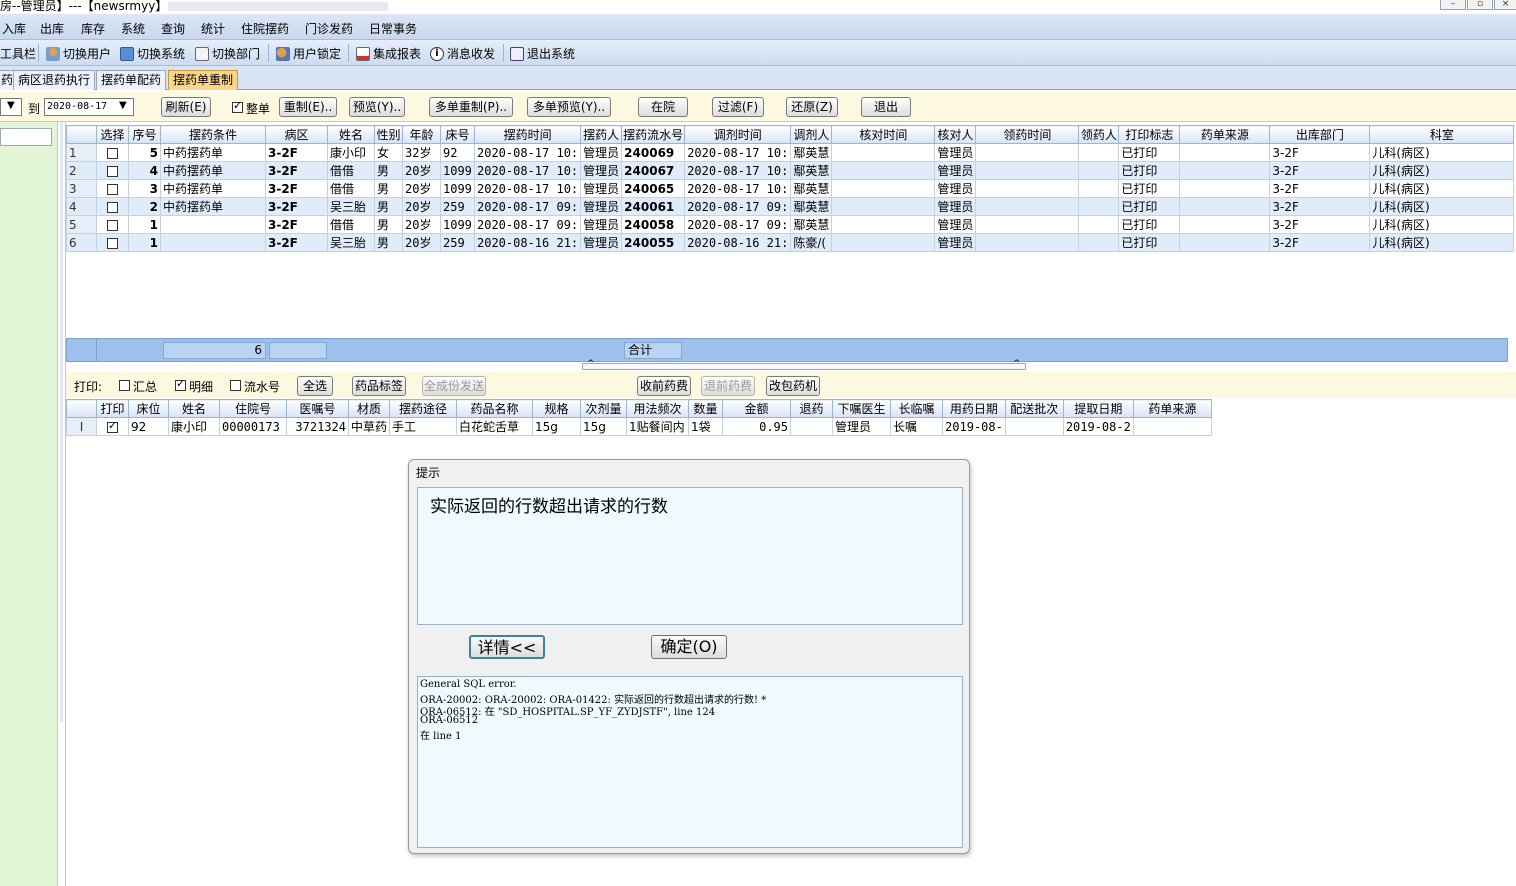 The image size is (1516, 886). Describe the element at coordinates (728, 386) in the screenshot. I see `refund-fee-button: 退前药费` at that location.